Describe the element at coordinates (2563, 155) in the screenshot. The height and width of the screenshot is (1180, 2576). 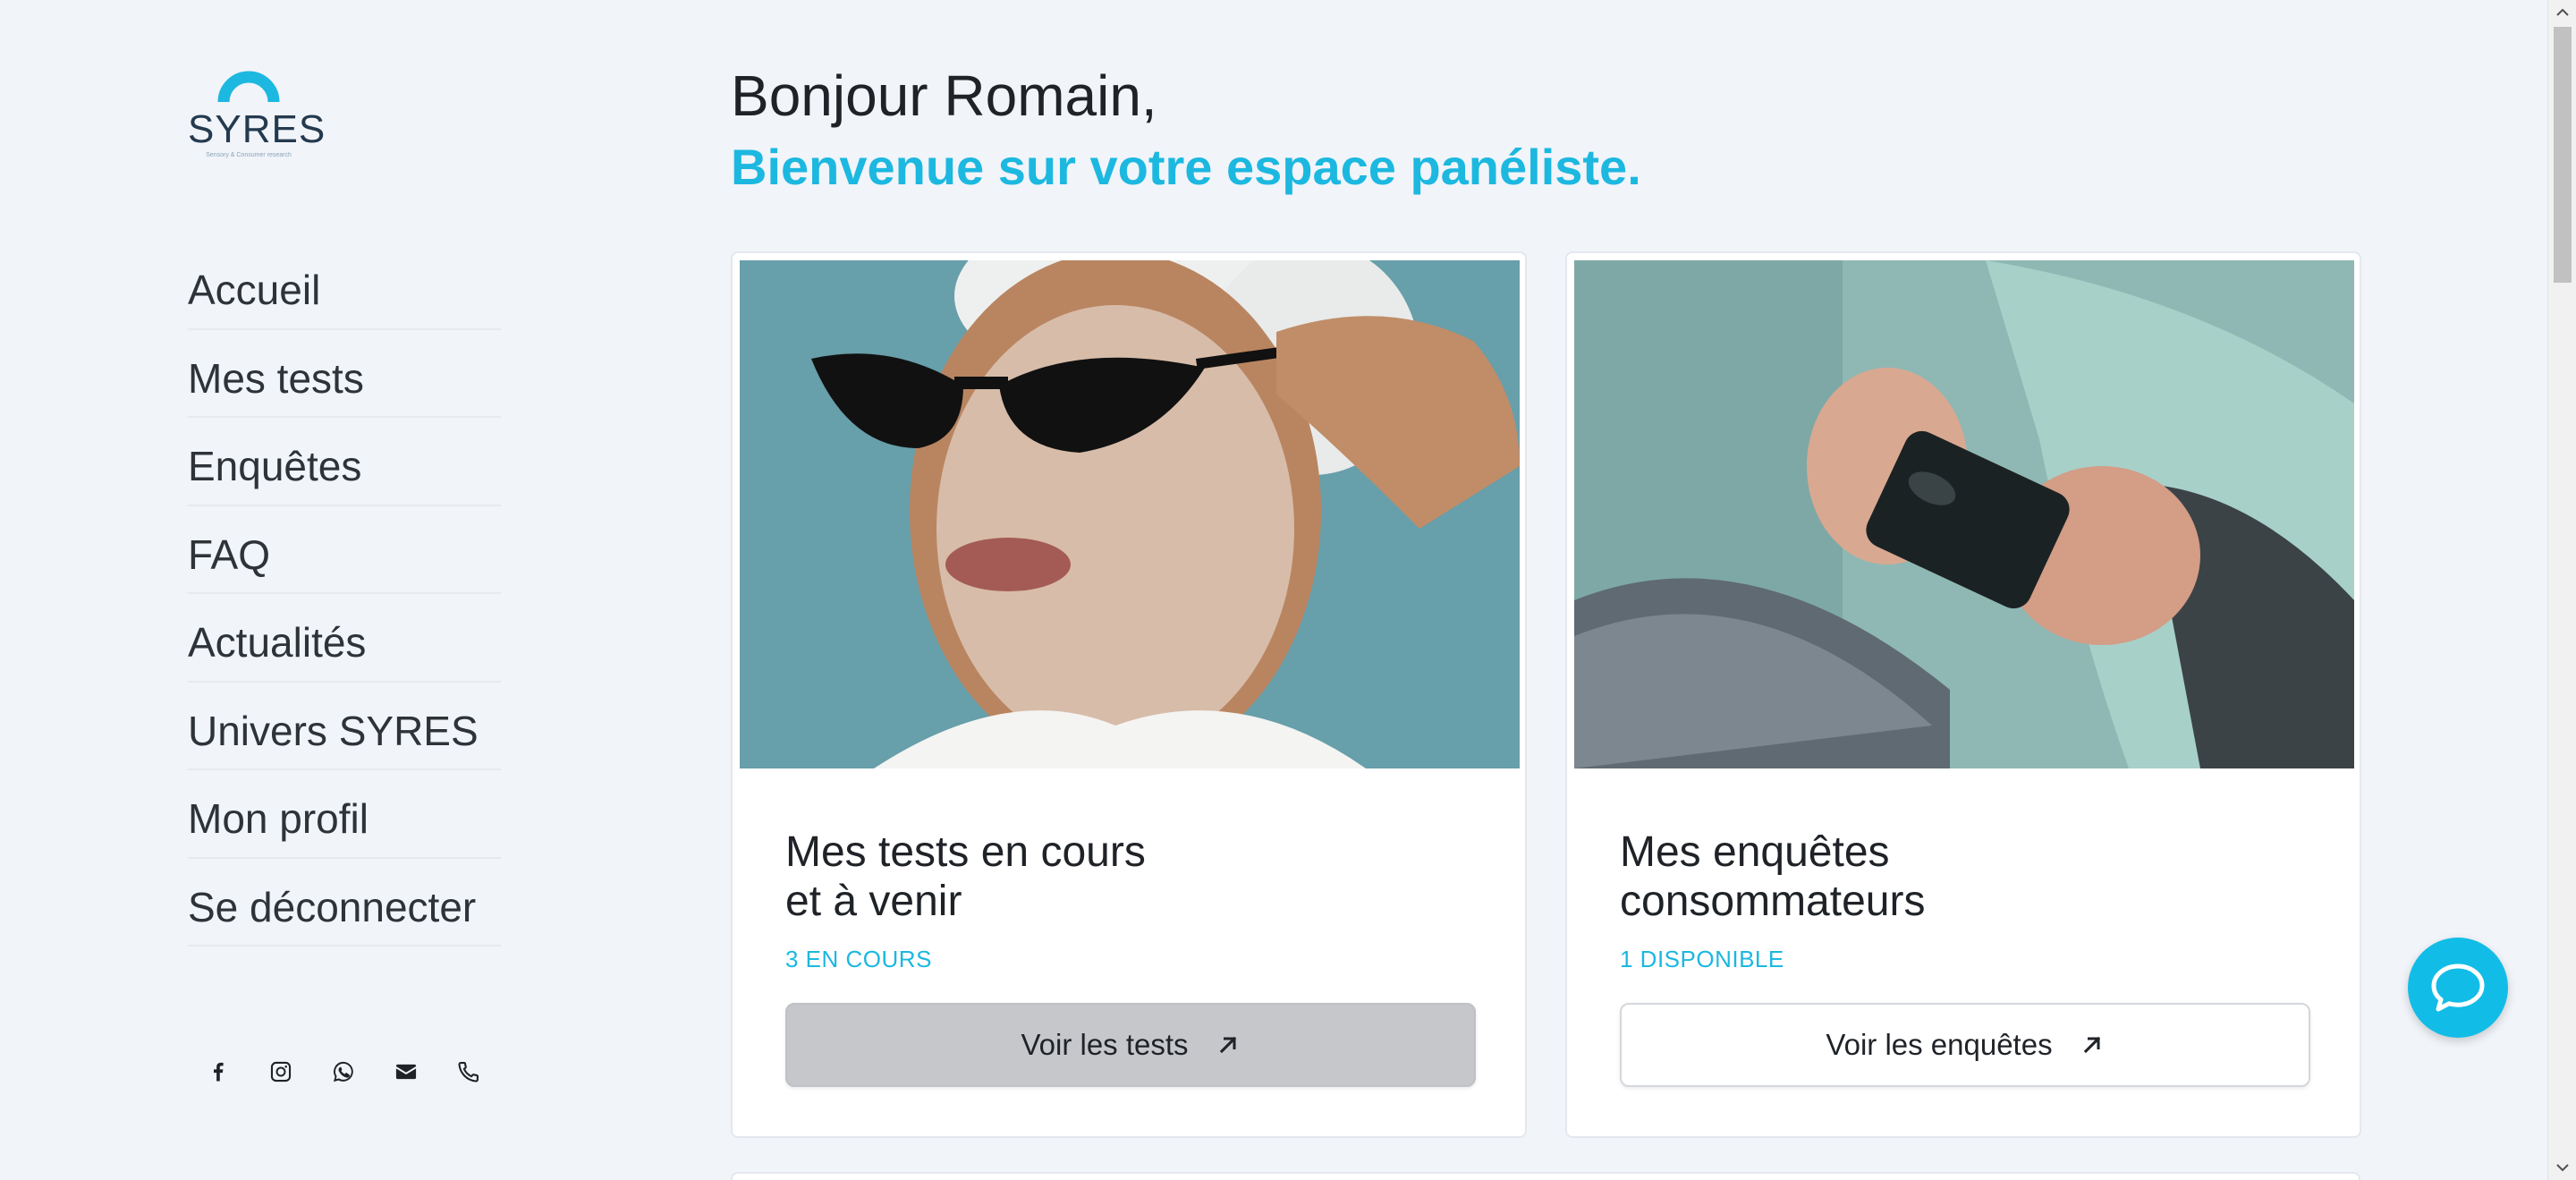
I see `scrollbar-thumb` at that location.